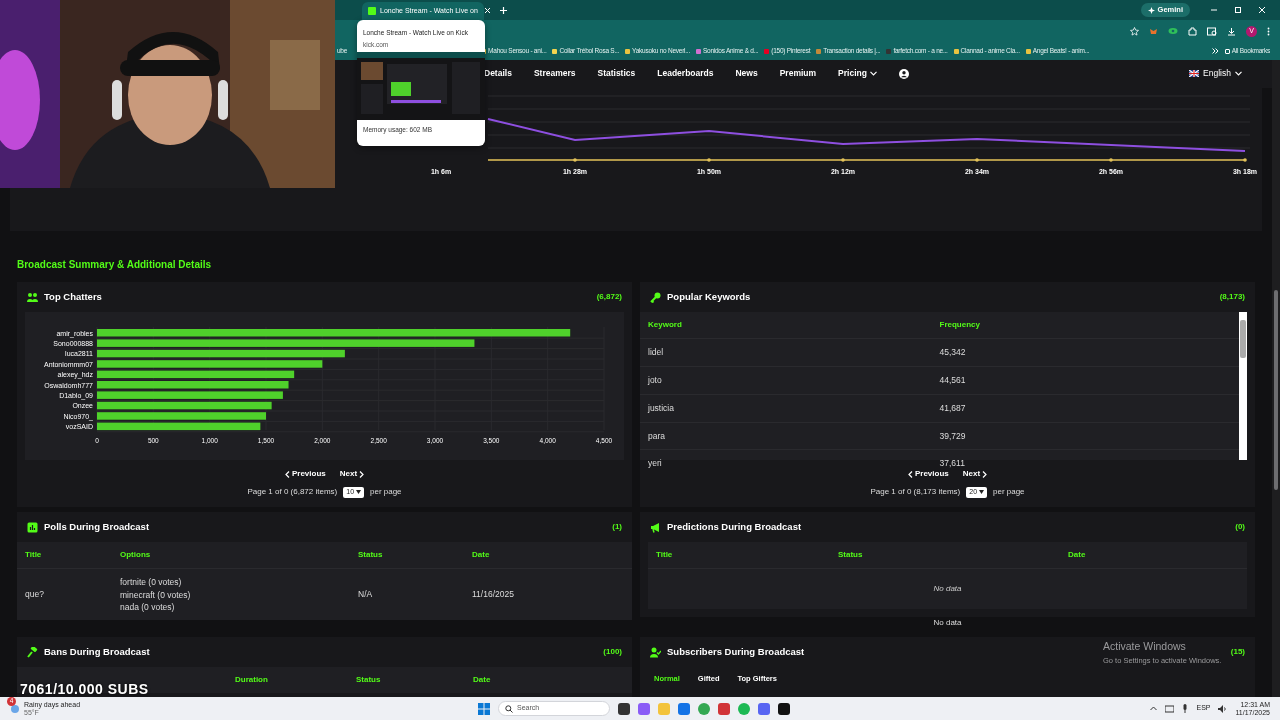 This screenshot has width=1280, height=720. Describe the element at coordinates (15, 708) in the screenshot. I see `weather-icon` at that location.